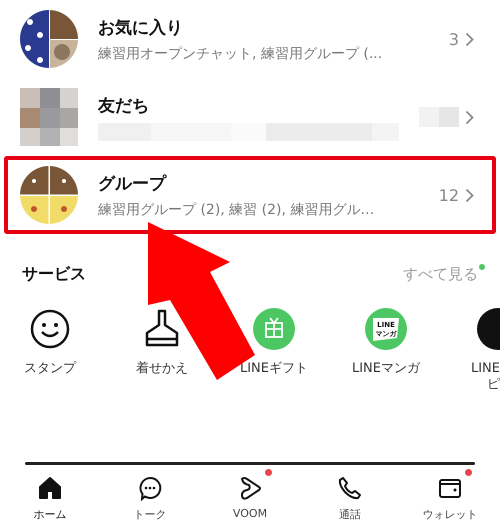 The image size is (500, 528). Describe the element at coordinates (450, 496) in the screenshot. I see `nav-tab: ウォレット` at that location.